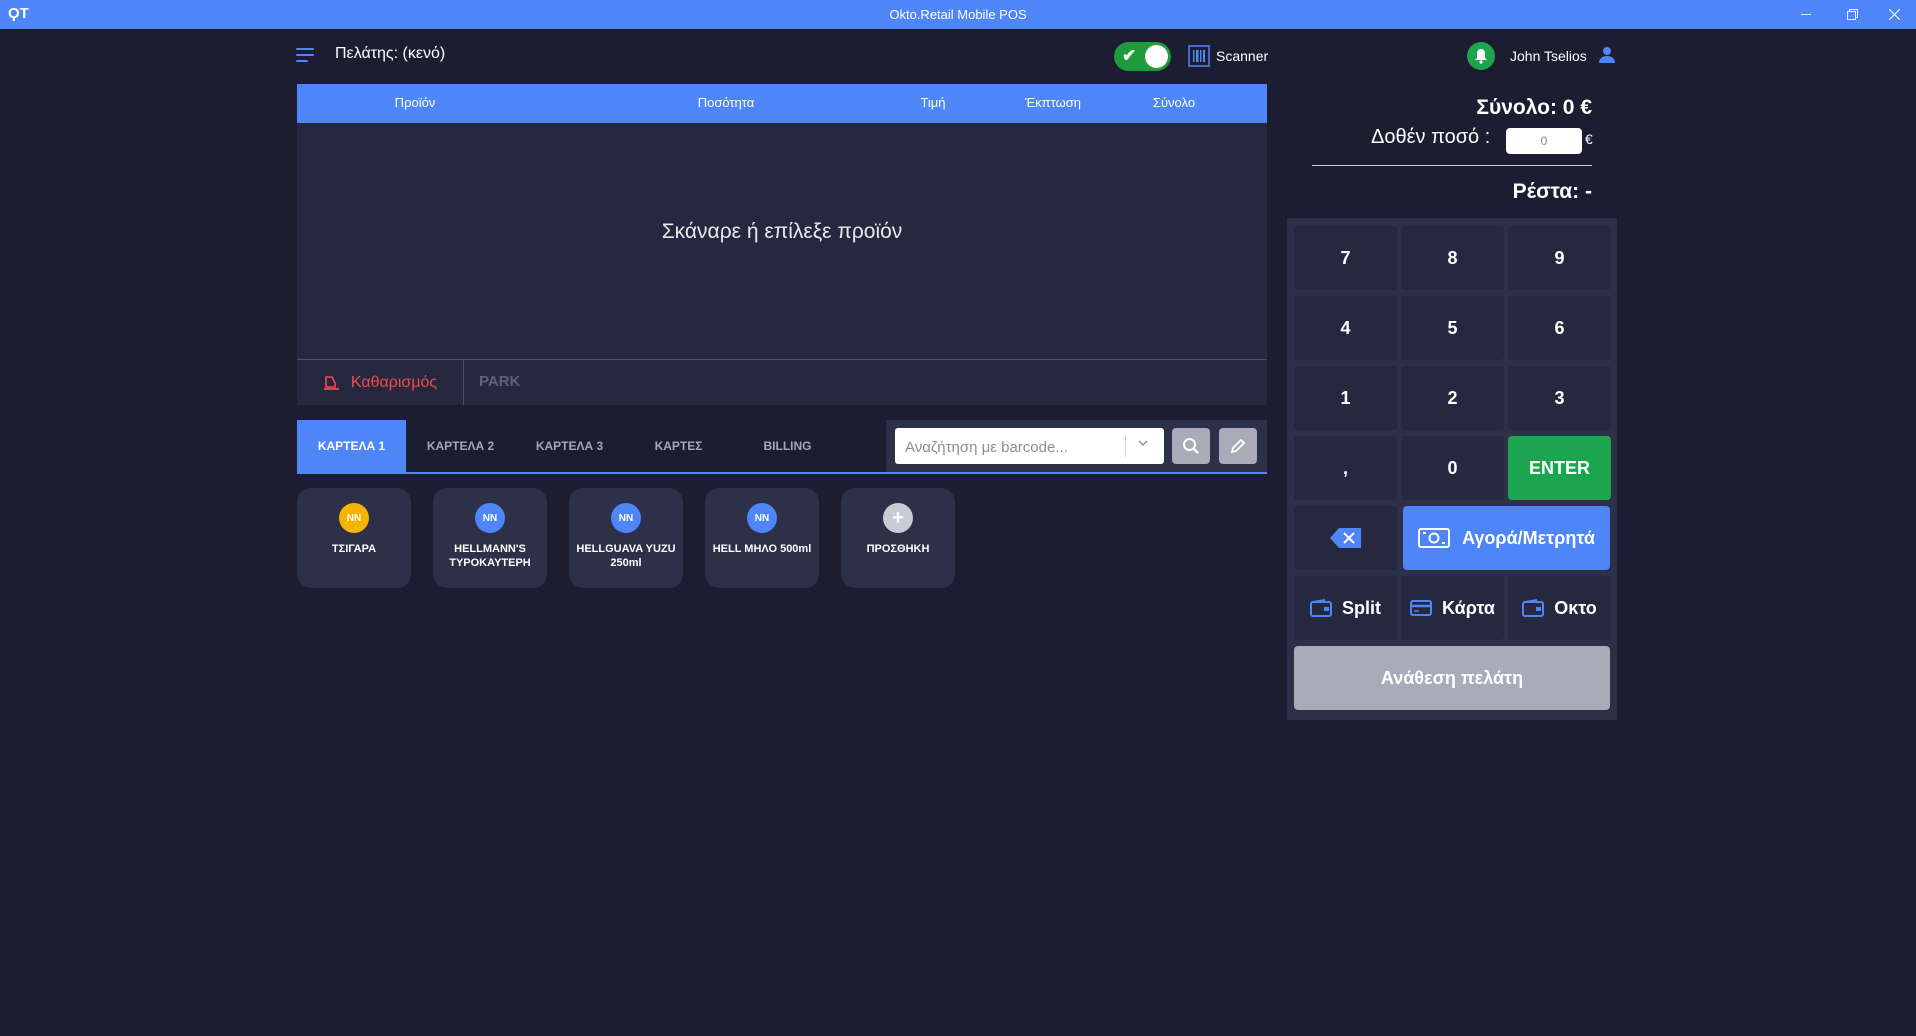 The width and height of the screenshot is (1916, 1036). I want to click on column-price: Τιμή, so click(933, 102).